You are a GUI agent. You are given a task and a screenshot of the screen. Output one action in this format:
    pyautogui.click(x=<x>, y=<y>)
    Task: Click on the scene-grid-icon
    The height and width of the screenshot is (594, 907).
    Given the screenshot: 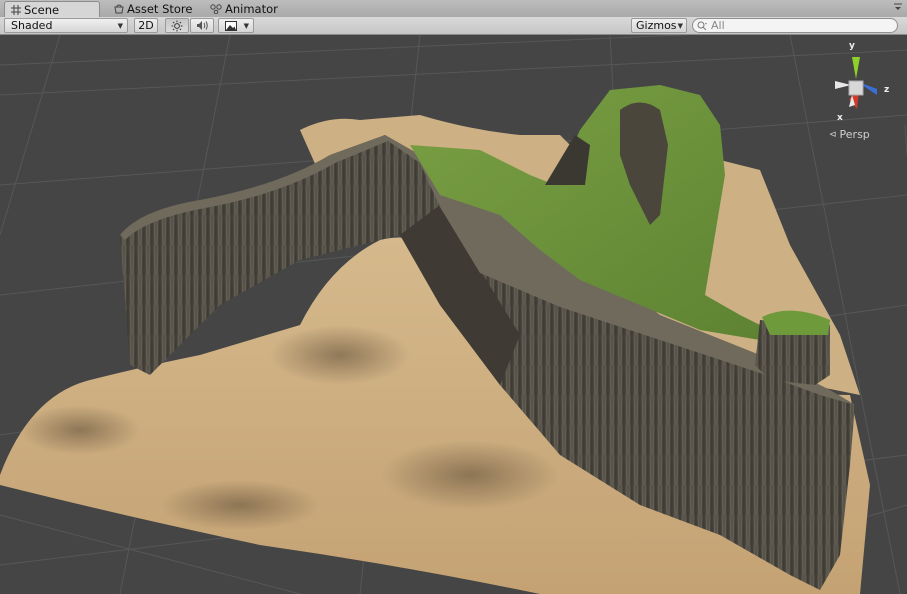 What is the action you would take?
    pyautogui.click(x=16, y=9)
    